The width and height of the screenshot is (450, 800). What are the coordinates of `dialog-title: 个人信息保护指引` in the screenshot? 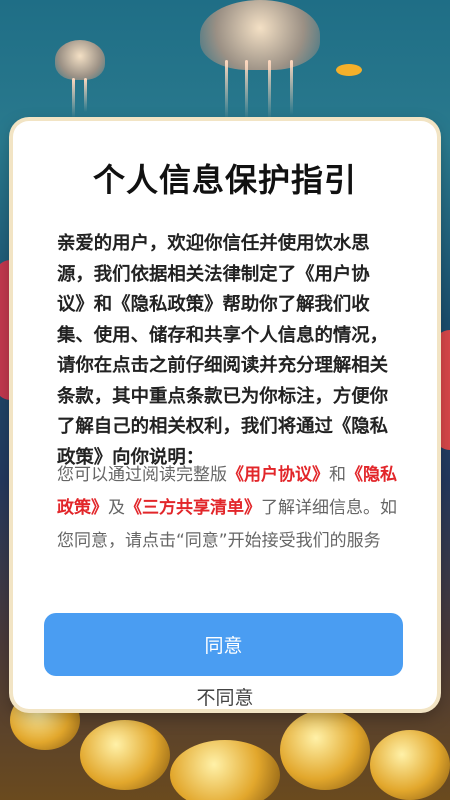 It's located at (224, 180).